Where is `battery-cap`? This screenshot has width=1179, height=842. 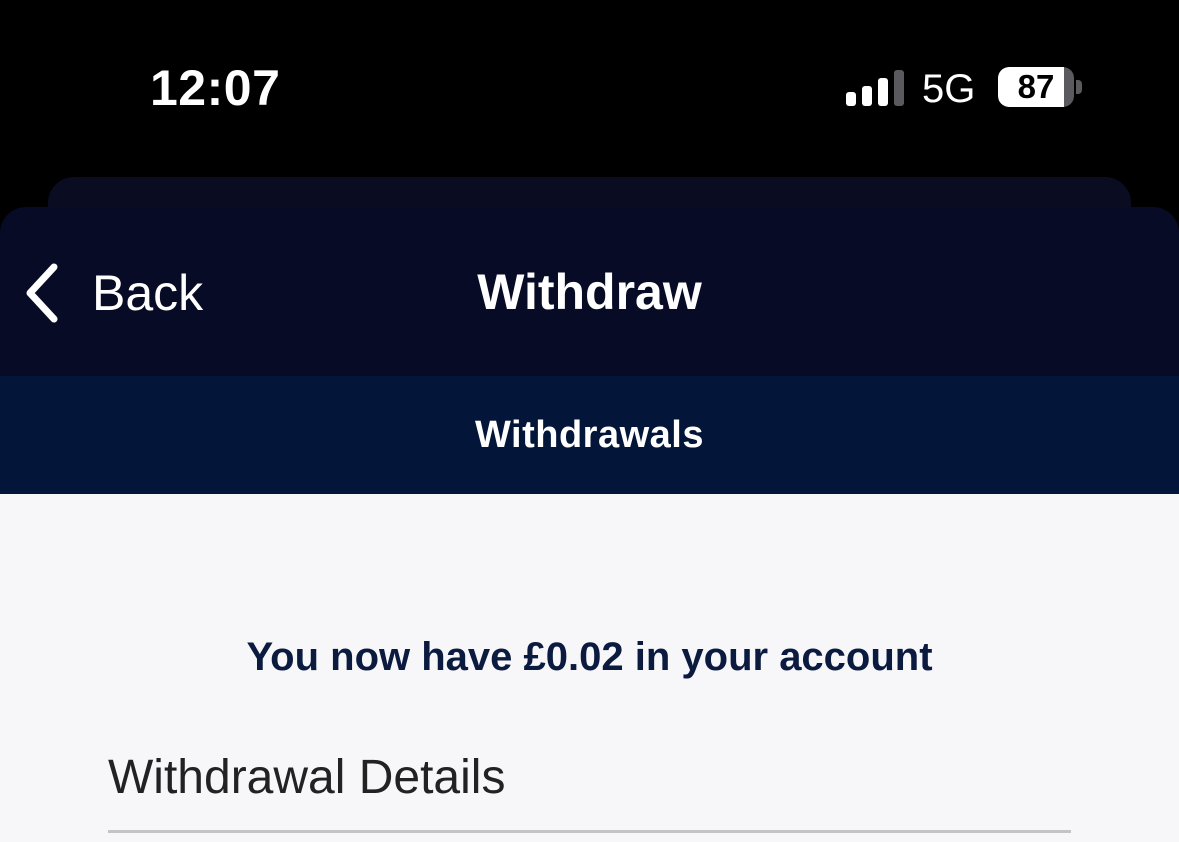
battery-cap is located at coordinates (1079, 87).